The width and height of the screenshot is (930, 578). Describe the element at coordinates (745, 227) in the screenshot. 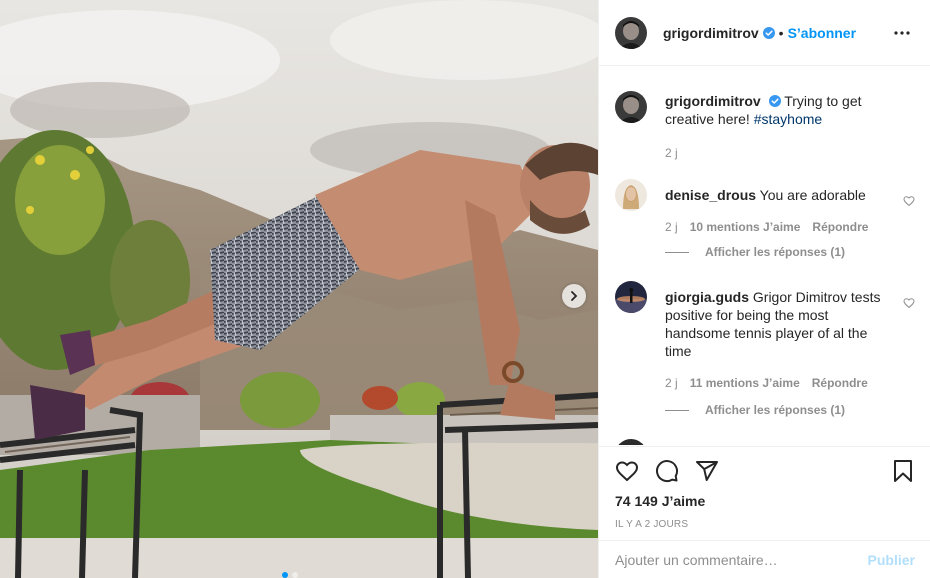

I see `comment-likes: 10 mentions J’aime` at that location.